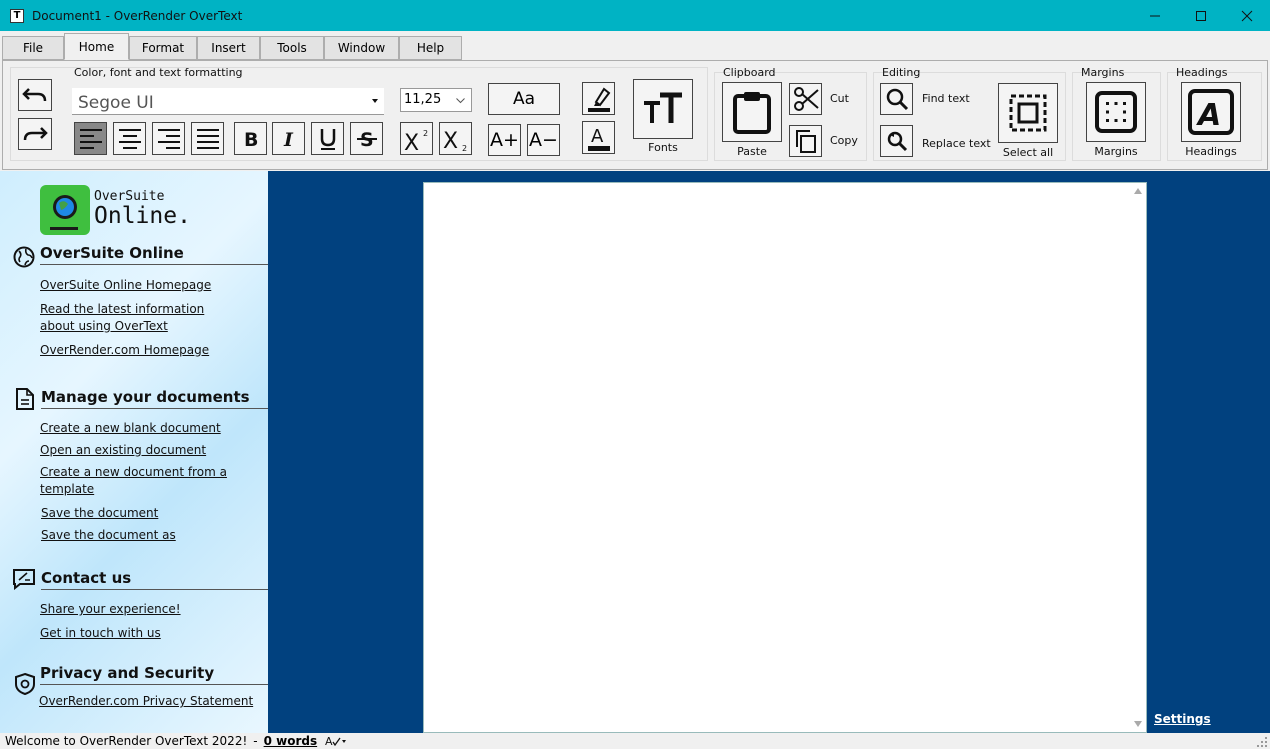 This screenshot has height=749, width=1270. What do you see at coordinates (137, 15) in the screenshot?
I see `window-title: Document1 - OverRender OverText` at bounding box center [137, 15].